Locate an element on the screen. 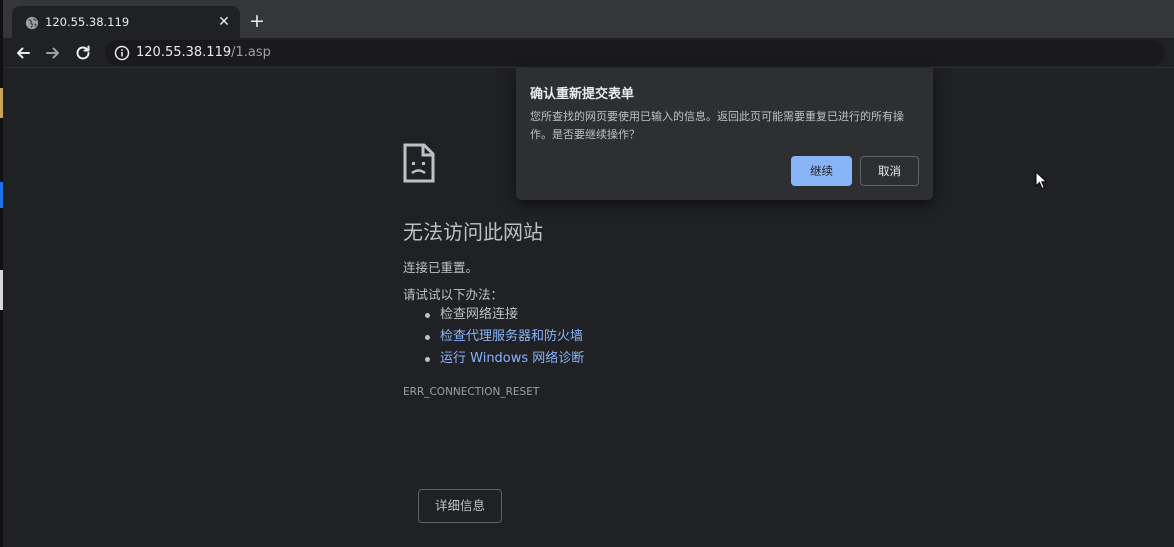 This screenshot has width=1174, height=547. suggestions-list: 检查网络连接 检查代理服务器和防火墙 运行 Windows 网络诊断 is located at coordinates (504, 337).